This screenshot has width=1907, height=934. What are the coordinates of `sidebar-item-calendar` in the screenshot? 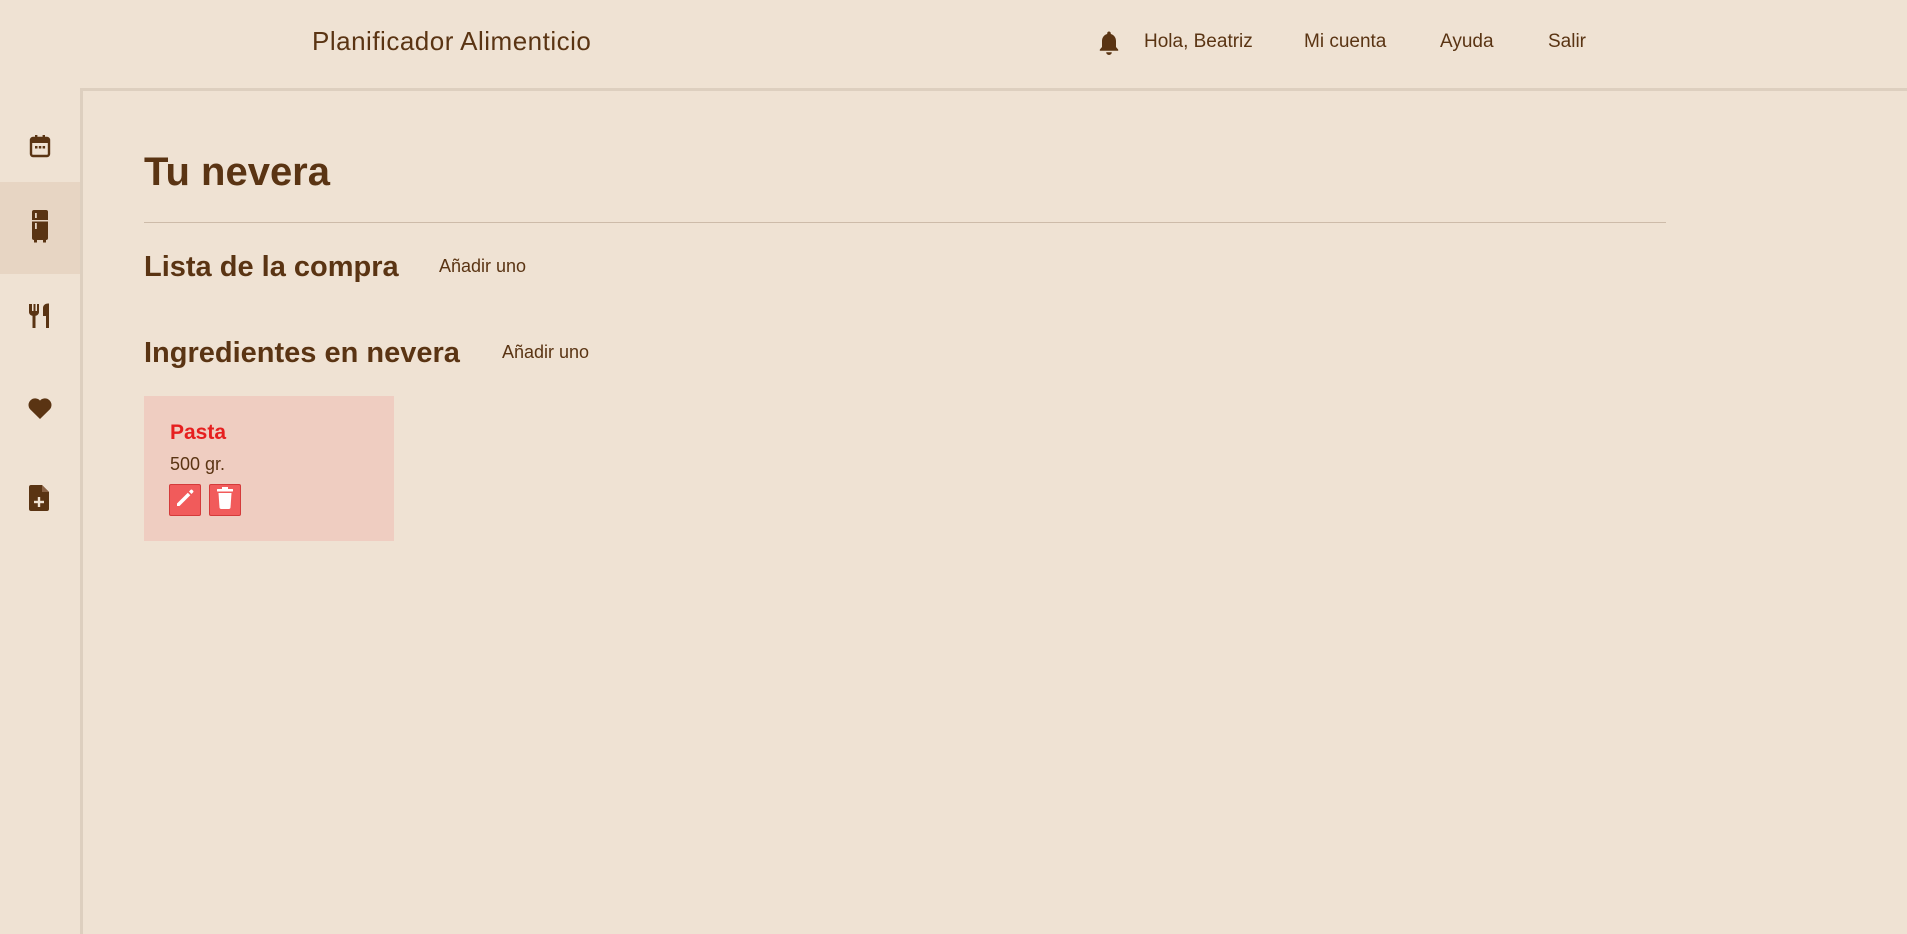 It's located at (40, 156).